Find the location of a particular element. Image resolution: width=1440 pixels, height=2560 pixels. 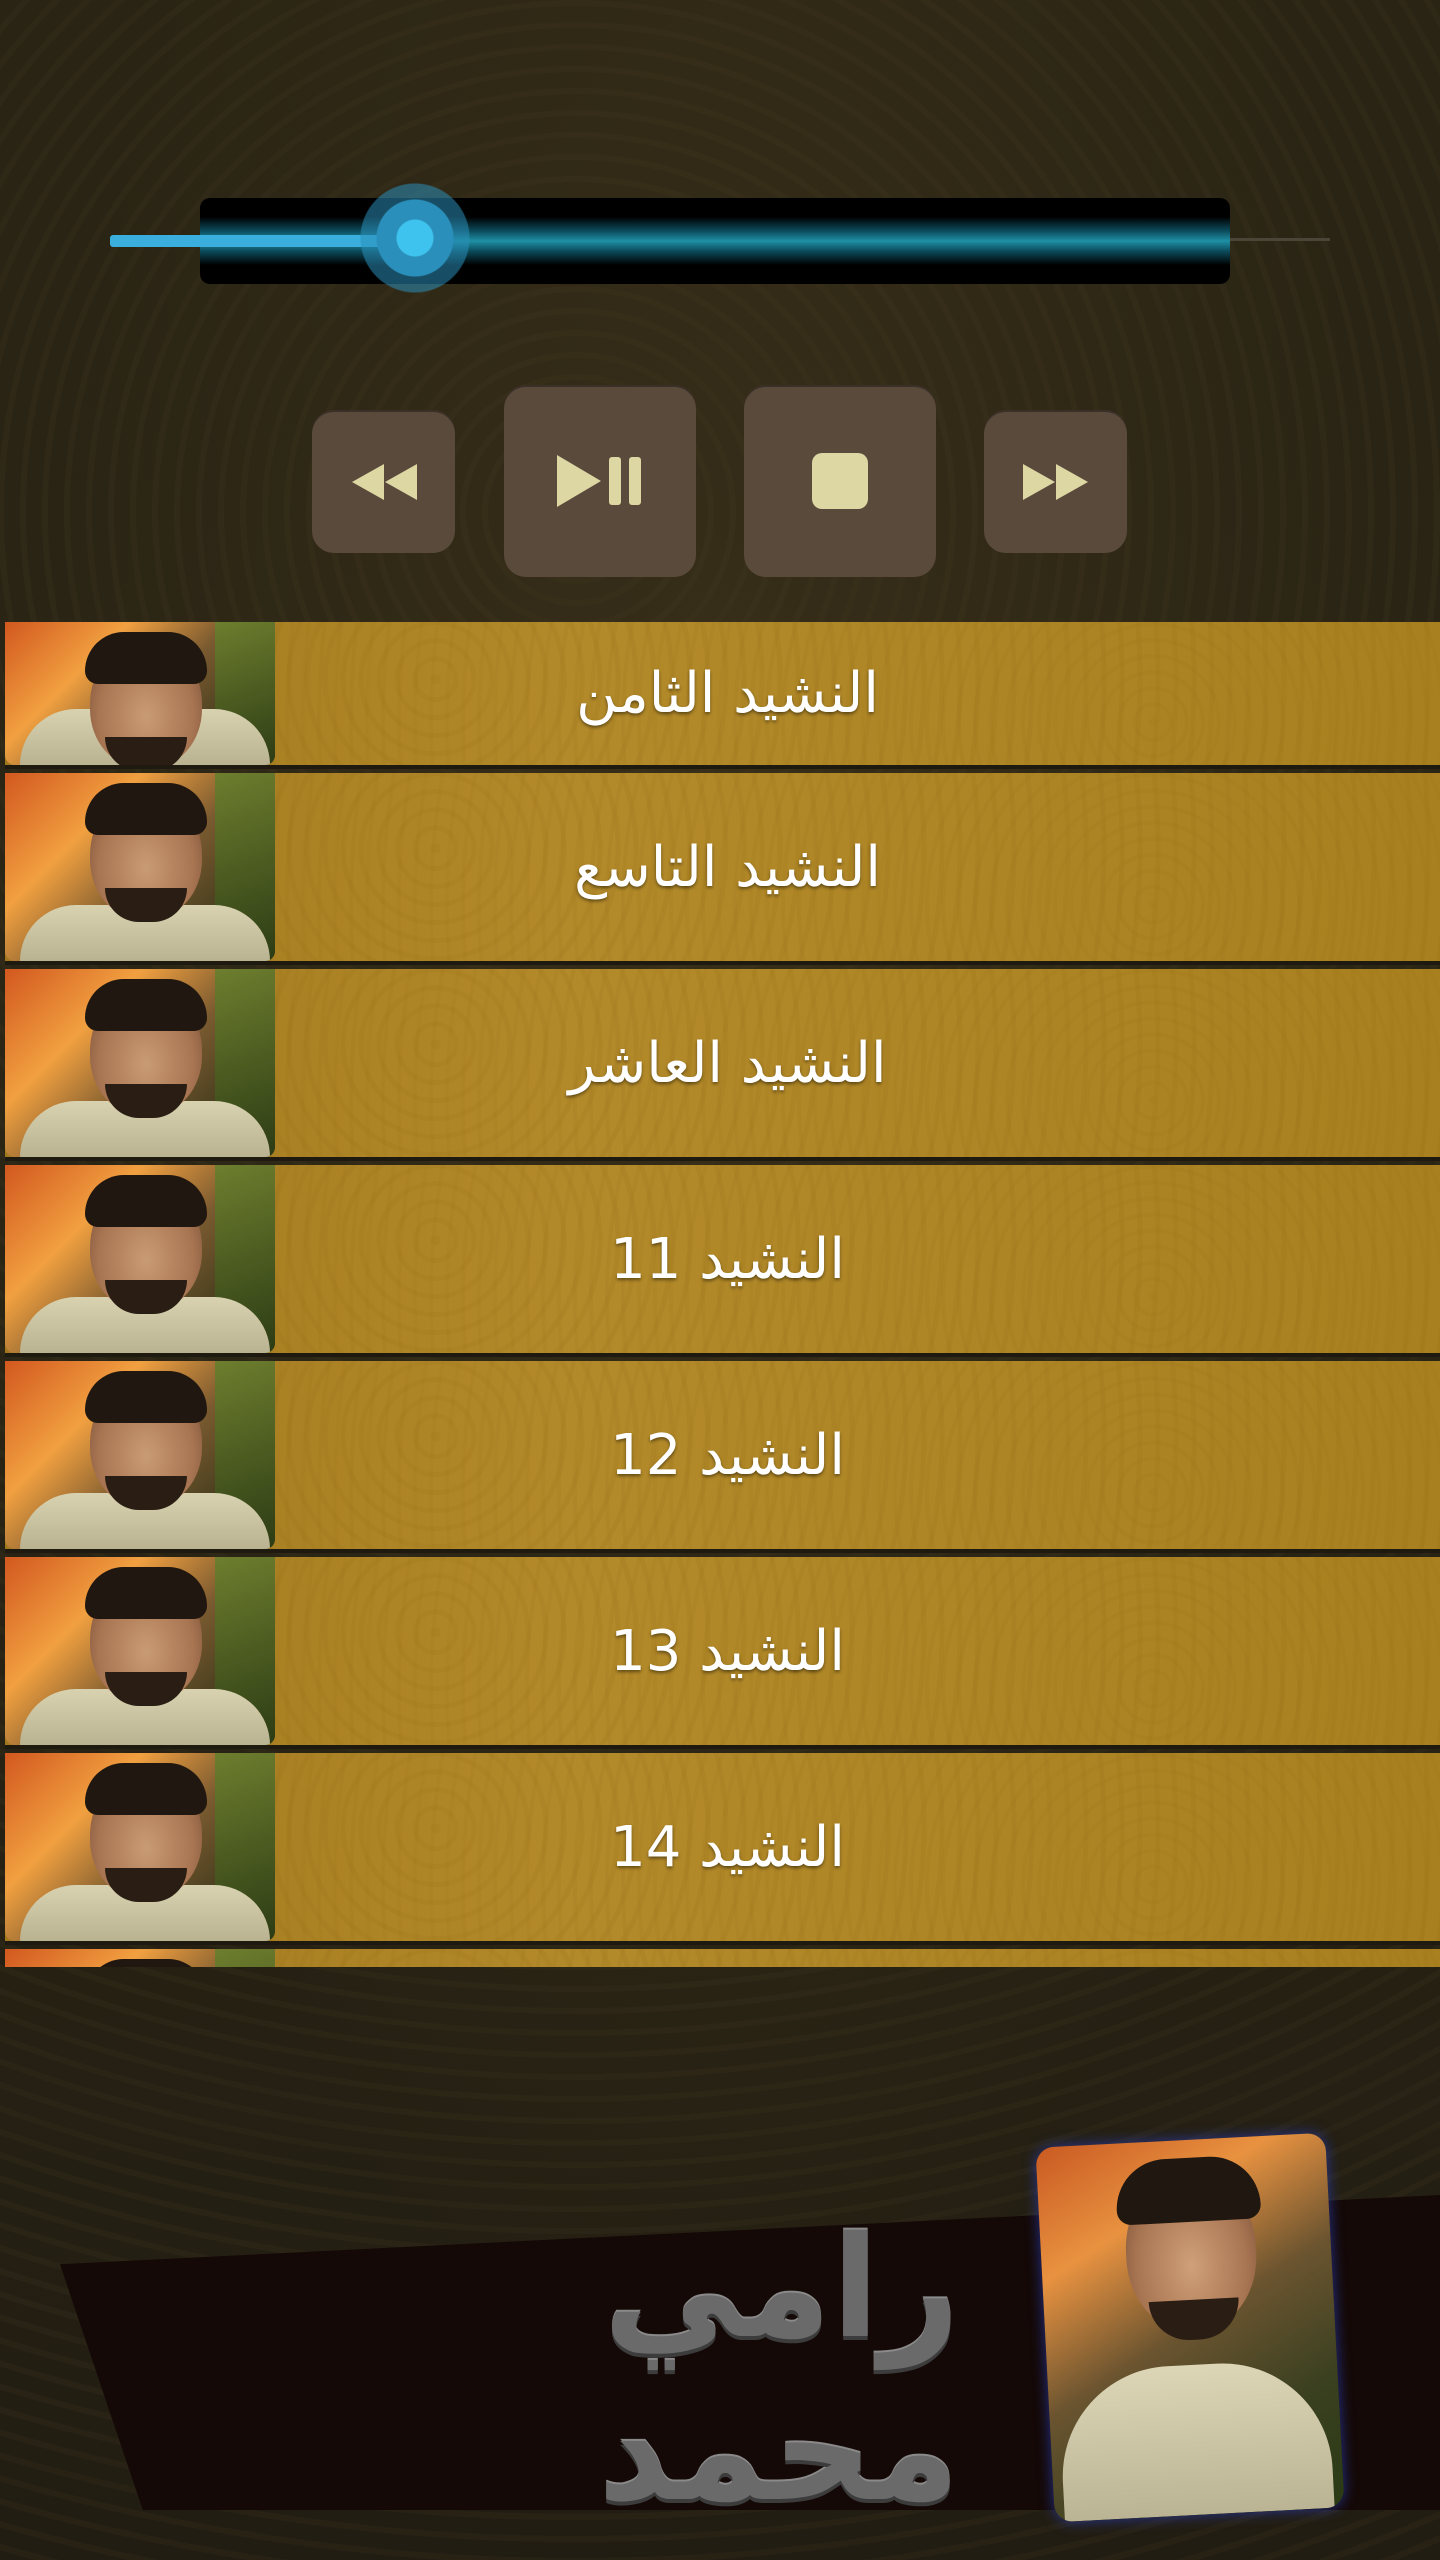

list-item is located at coordinates (722, 1958).